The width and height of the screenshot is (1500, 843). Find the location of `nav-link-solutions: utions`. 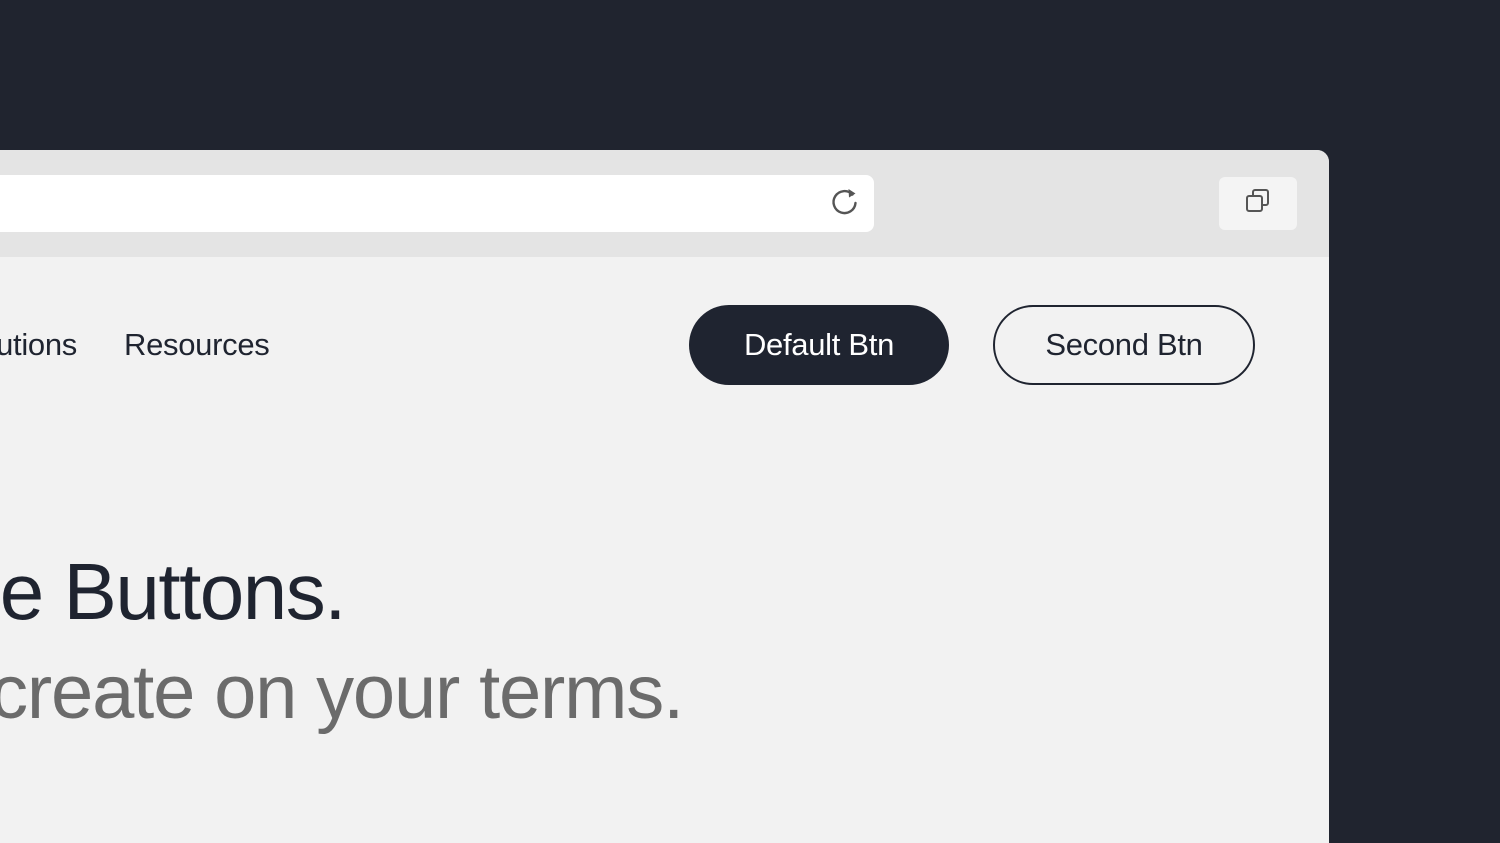

nav-link-solutions: utions is located at coordinates (38, 345).